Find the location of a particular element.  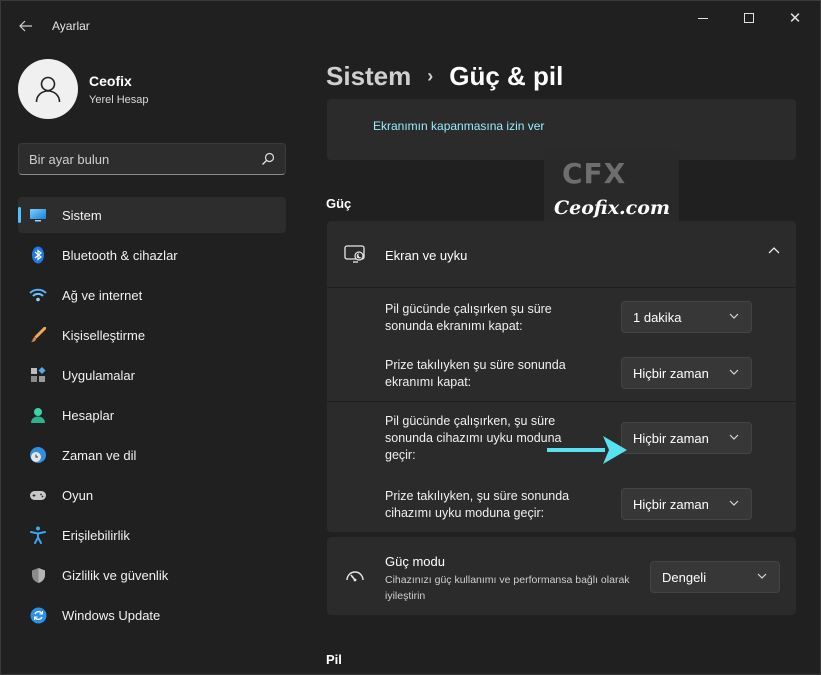

close-icon: ✕ is located at coordinates (795, 18).